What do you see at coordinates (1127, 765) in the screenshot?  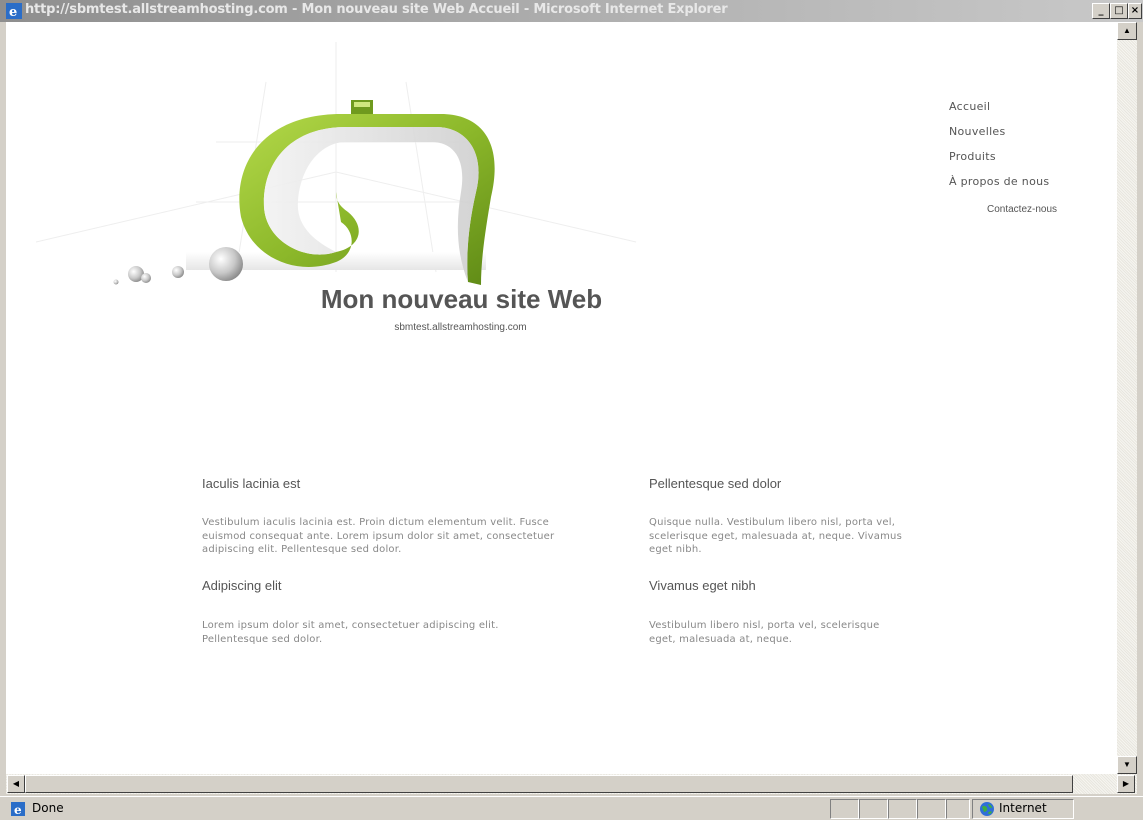 I see `scroll-down-icon: ▼` at bounding box center [1127, 765].